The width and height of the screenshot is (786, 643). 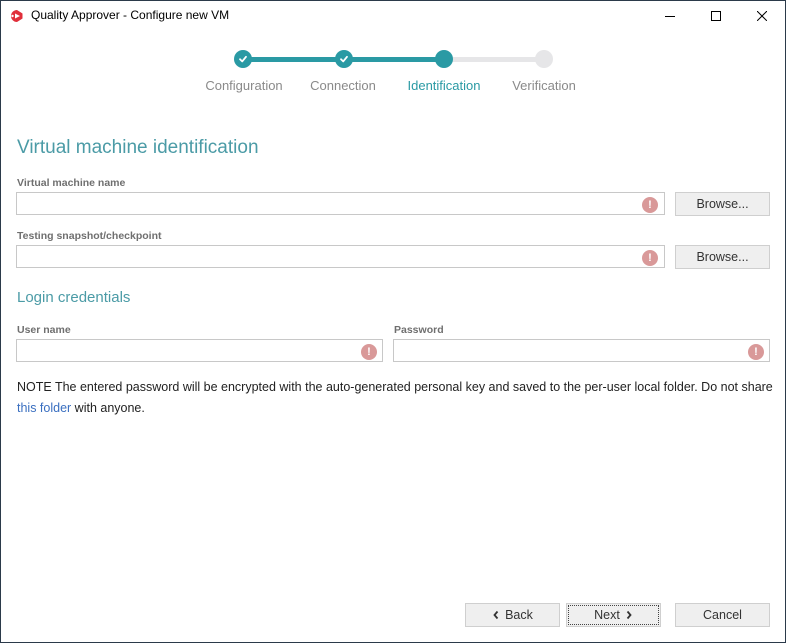 I want to click on snapshot-input, so click(x=340, y=256).